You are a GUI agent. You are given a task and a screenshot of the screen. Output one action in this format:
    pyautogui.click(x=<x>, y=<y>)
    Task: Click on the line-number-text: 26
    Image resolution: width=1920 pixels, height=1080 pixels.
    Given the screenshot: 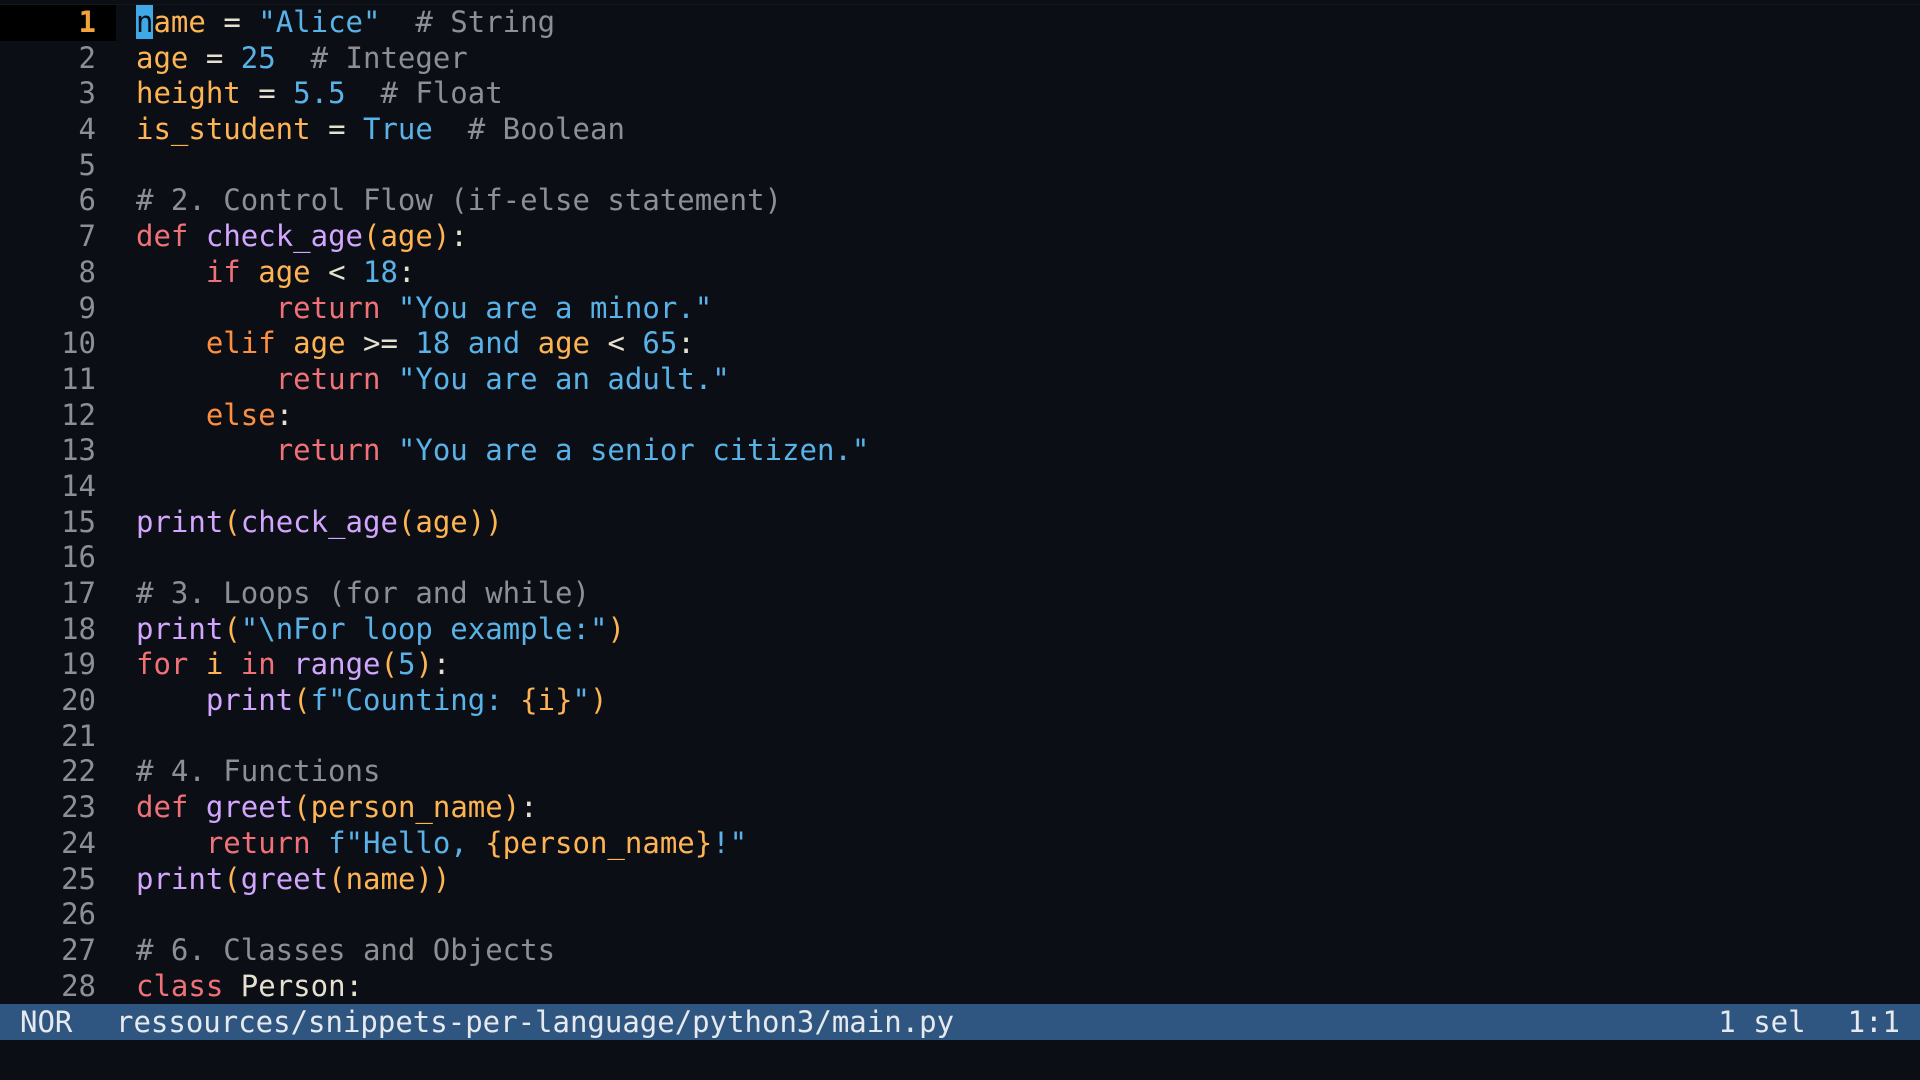 What is the action you would take?
    pyautogui.click(x=78, y=914)
    